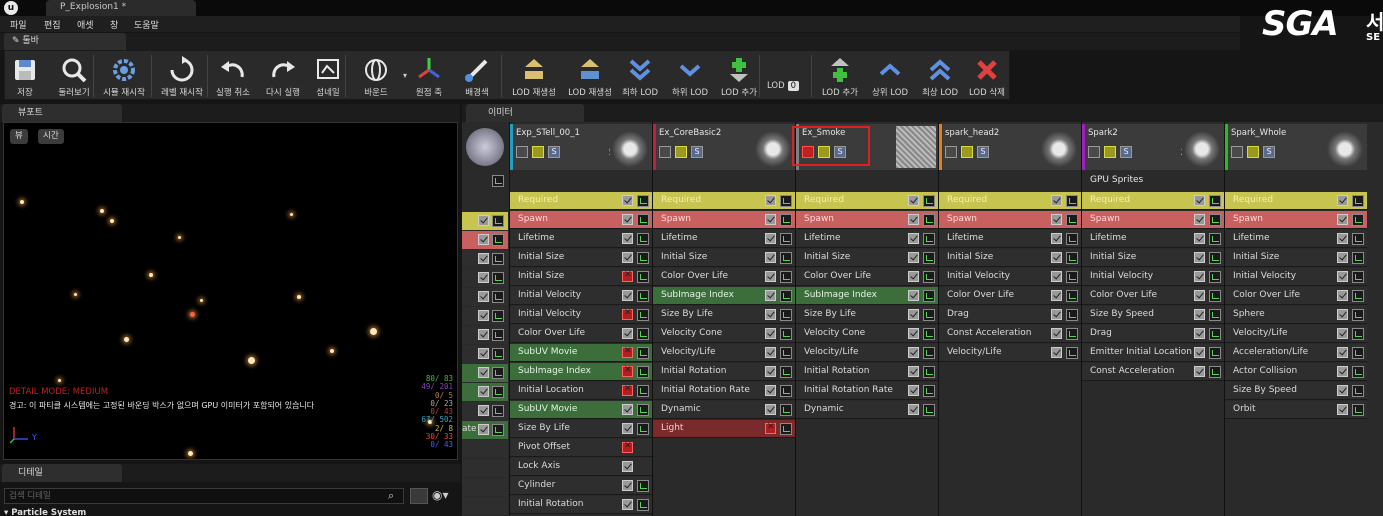 Image resolution: width=1383 pixels, height=516 pixels. Describe the element at coordinates (739, 76) in the screenshot. I see `toolbar-button-add-lod: LOD 추가` at that location.